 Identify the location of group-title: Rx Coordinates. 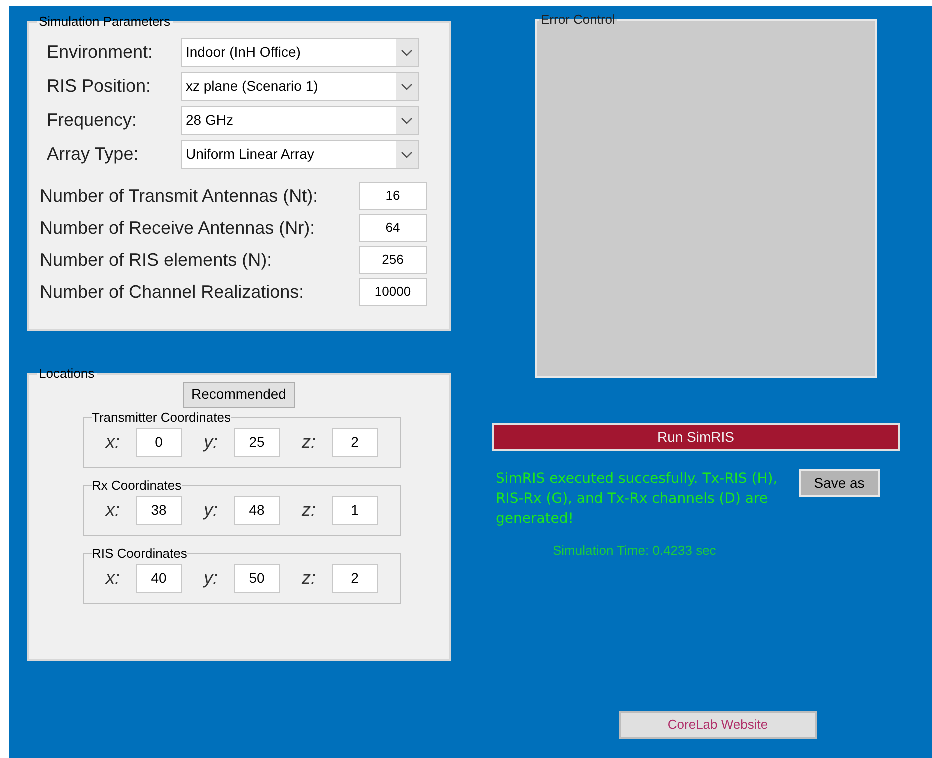
(137, 485).